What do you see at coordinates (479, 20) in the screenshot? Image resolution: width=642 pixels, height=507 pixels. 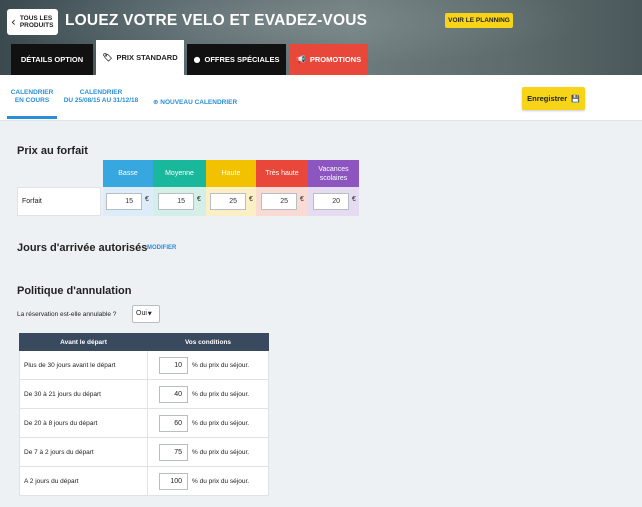 I see `view-planning-button: VOIR LE PLANNING` at bounding box center [479, 20].